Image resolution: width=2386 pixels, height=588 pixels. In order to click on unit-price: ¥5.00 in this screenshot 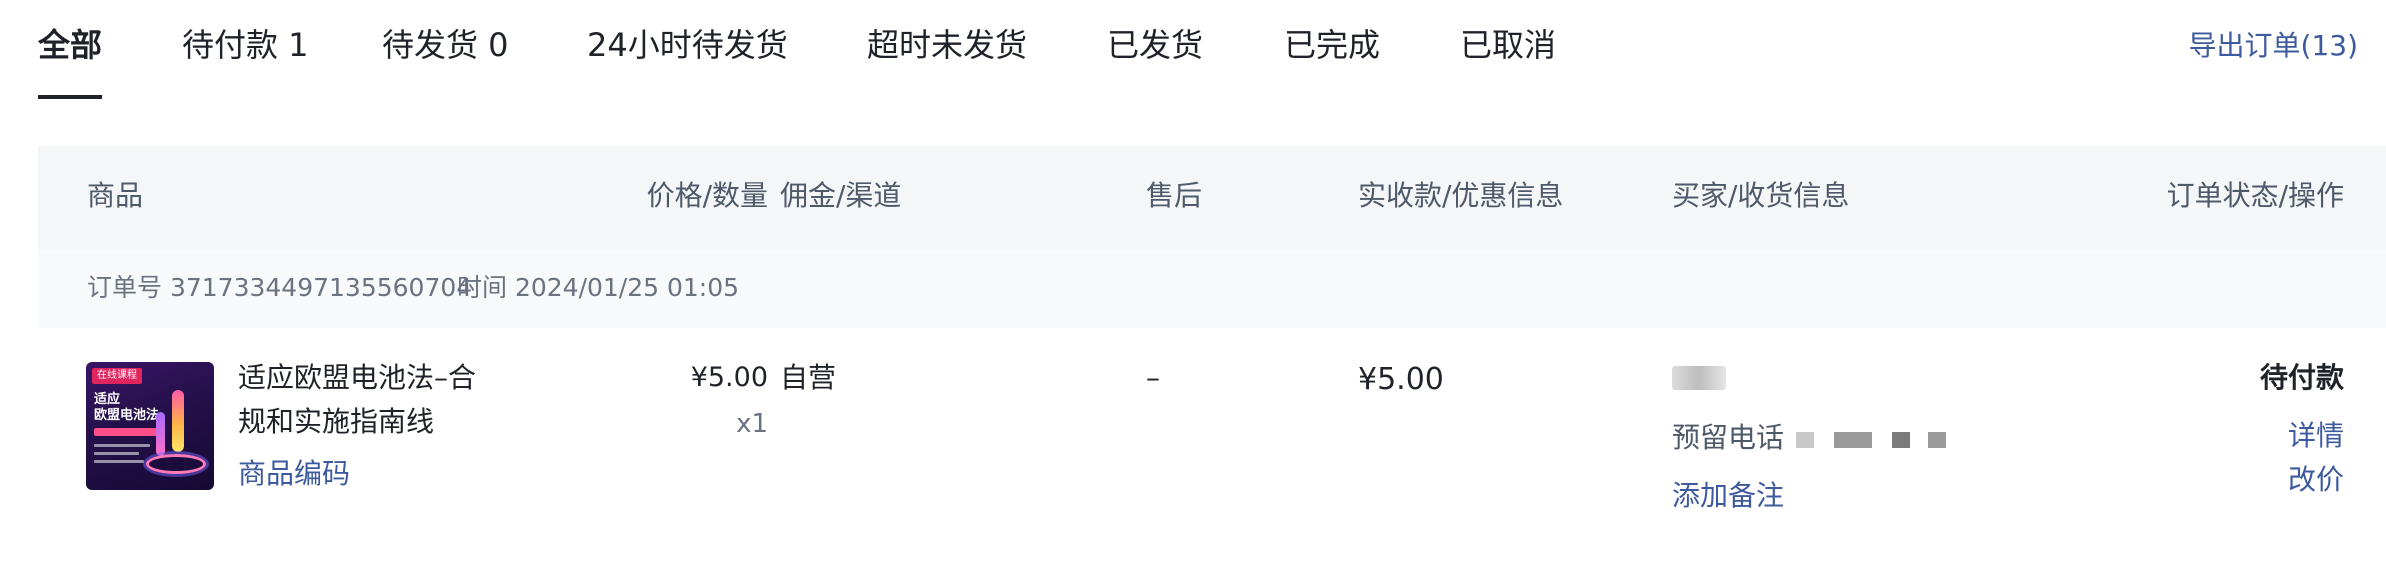, I will do `click(729, 377)`.